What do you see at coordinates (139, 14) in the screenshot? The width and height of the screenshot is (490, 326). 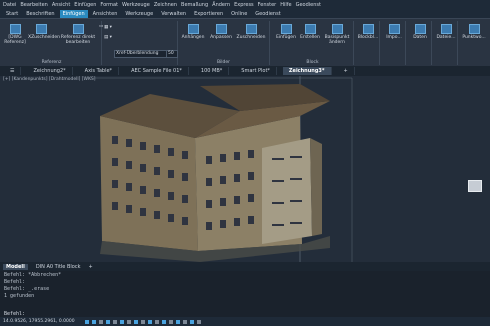 I see `ribbon-tab-4: Werkzeuge` at bounding box center [139, 14].